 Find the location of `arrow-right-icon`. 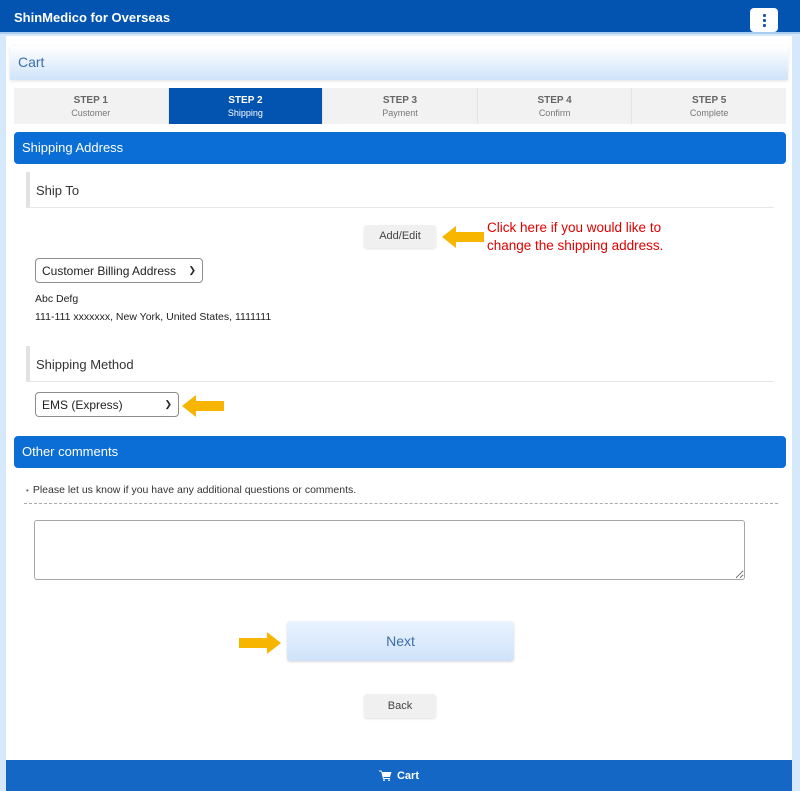

arrow-right-icon is located at coordinates (260, 643).